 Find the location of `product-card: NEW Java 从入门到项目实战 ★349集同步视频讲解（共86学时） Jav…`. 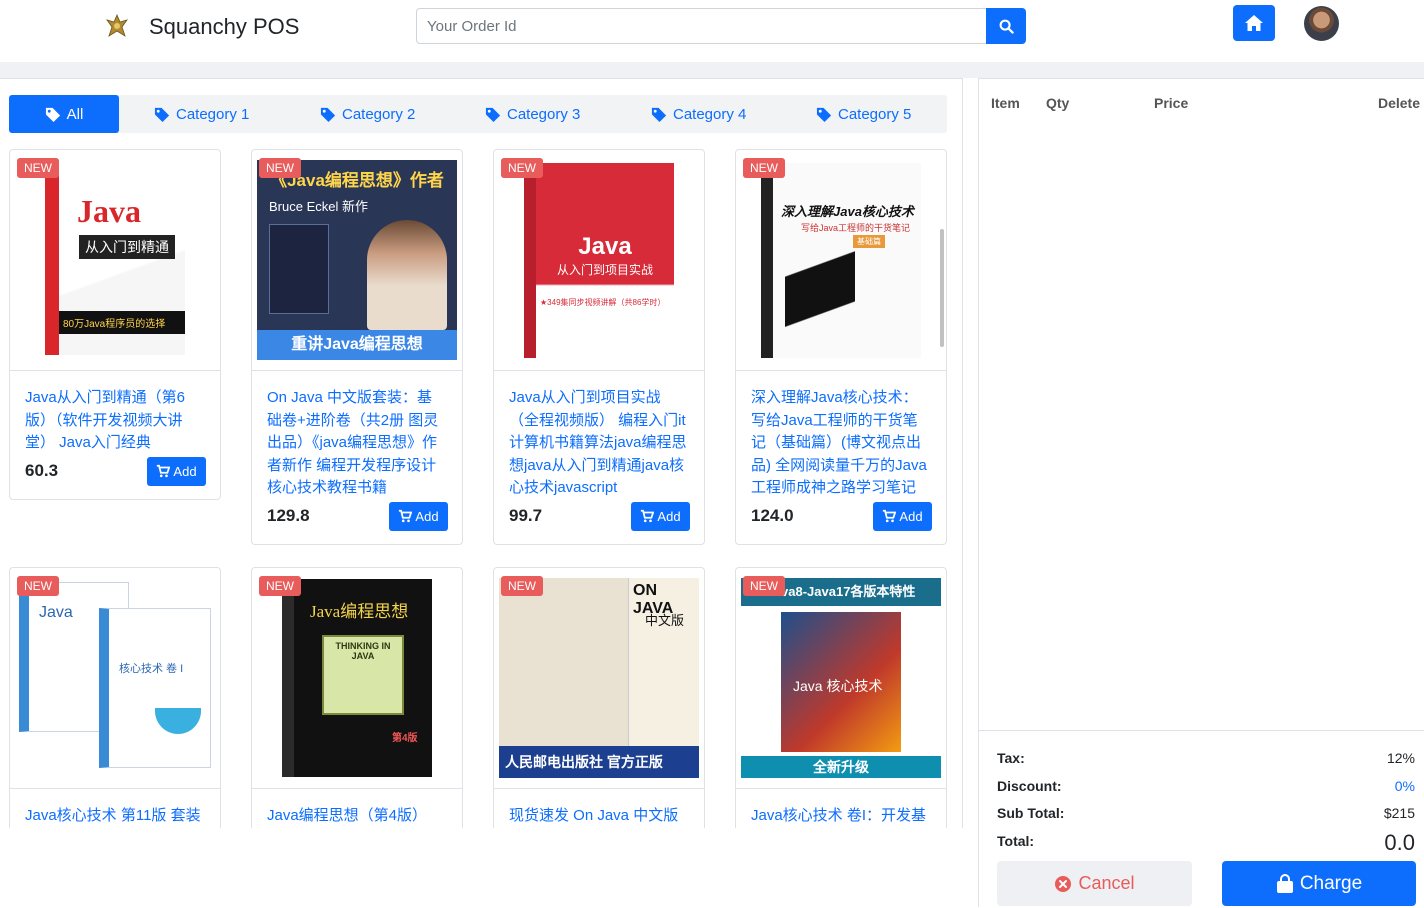

product-card: NEW Java 从入门到项目实战 ★349集同步视频讲解（共86学时） Jav… is located at coordinates (599, 347).